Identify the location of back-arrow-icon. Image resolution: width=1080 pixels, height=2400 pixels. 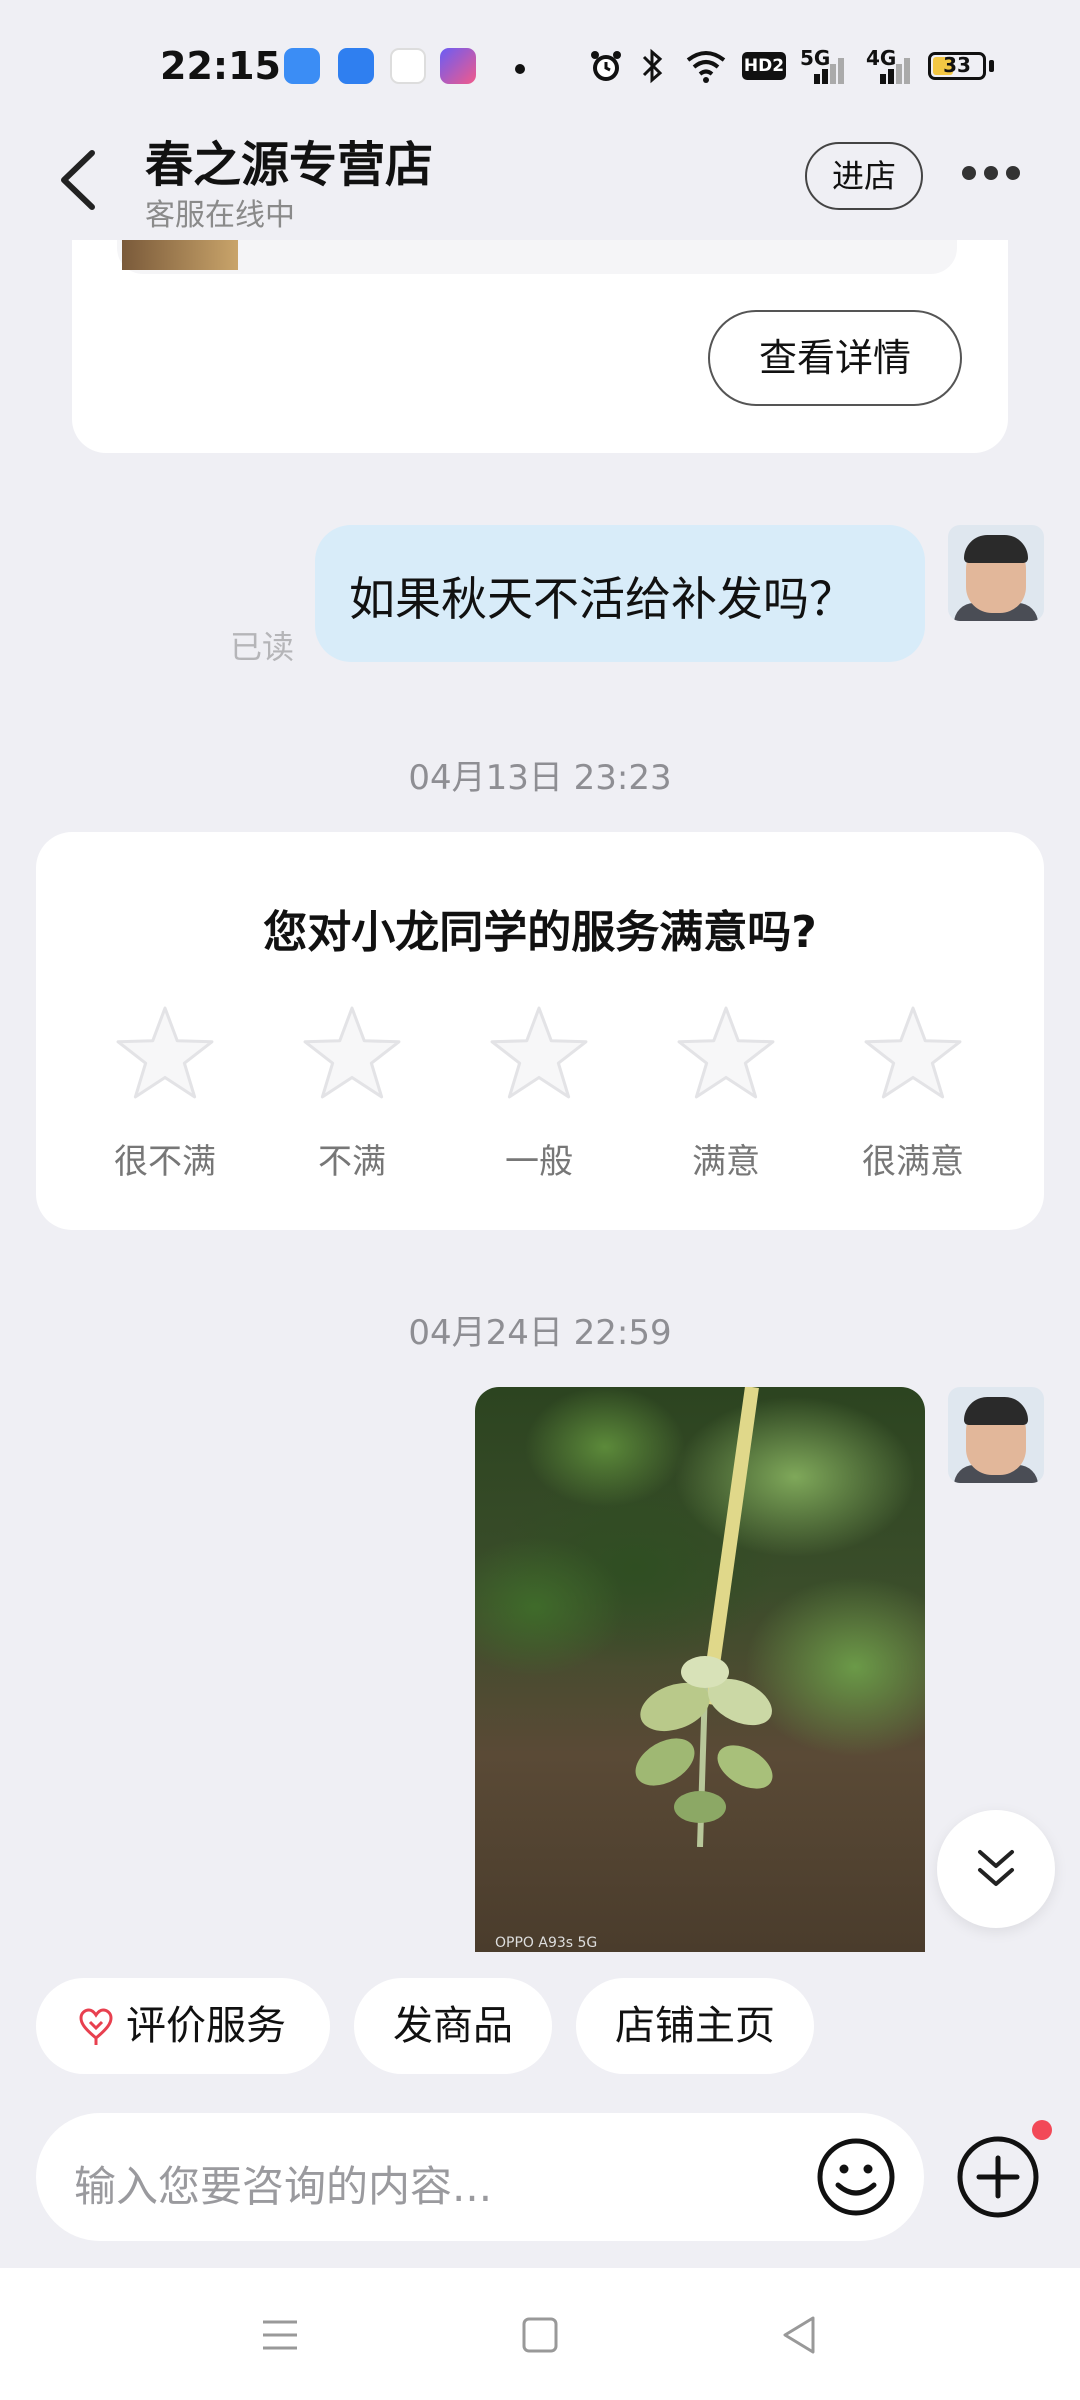
(82, 180).